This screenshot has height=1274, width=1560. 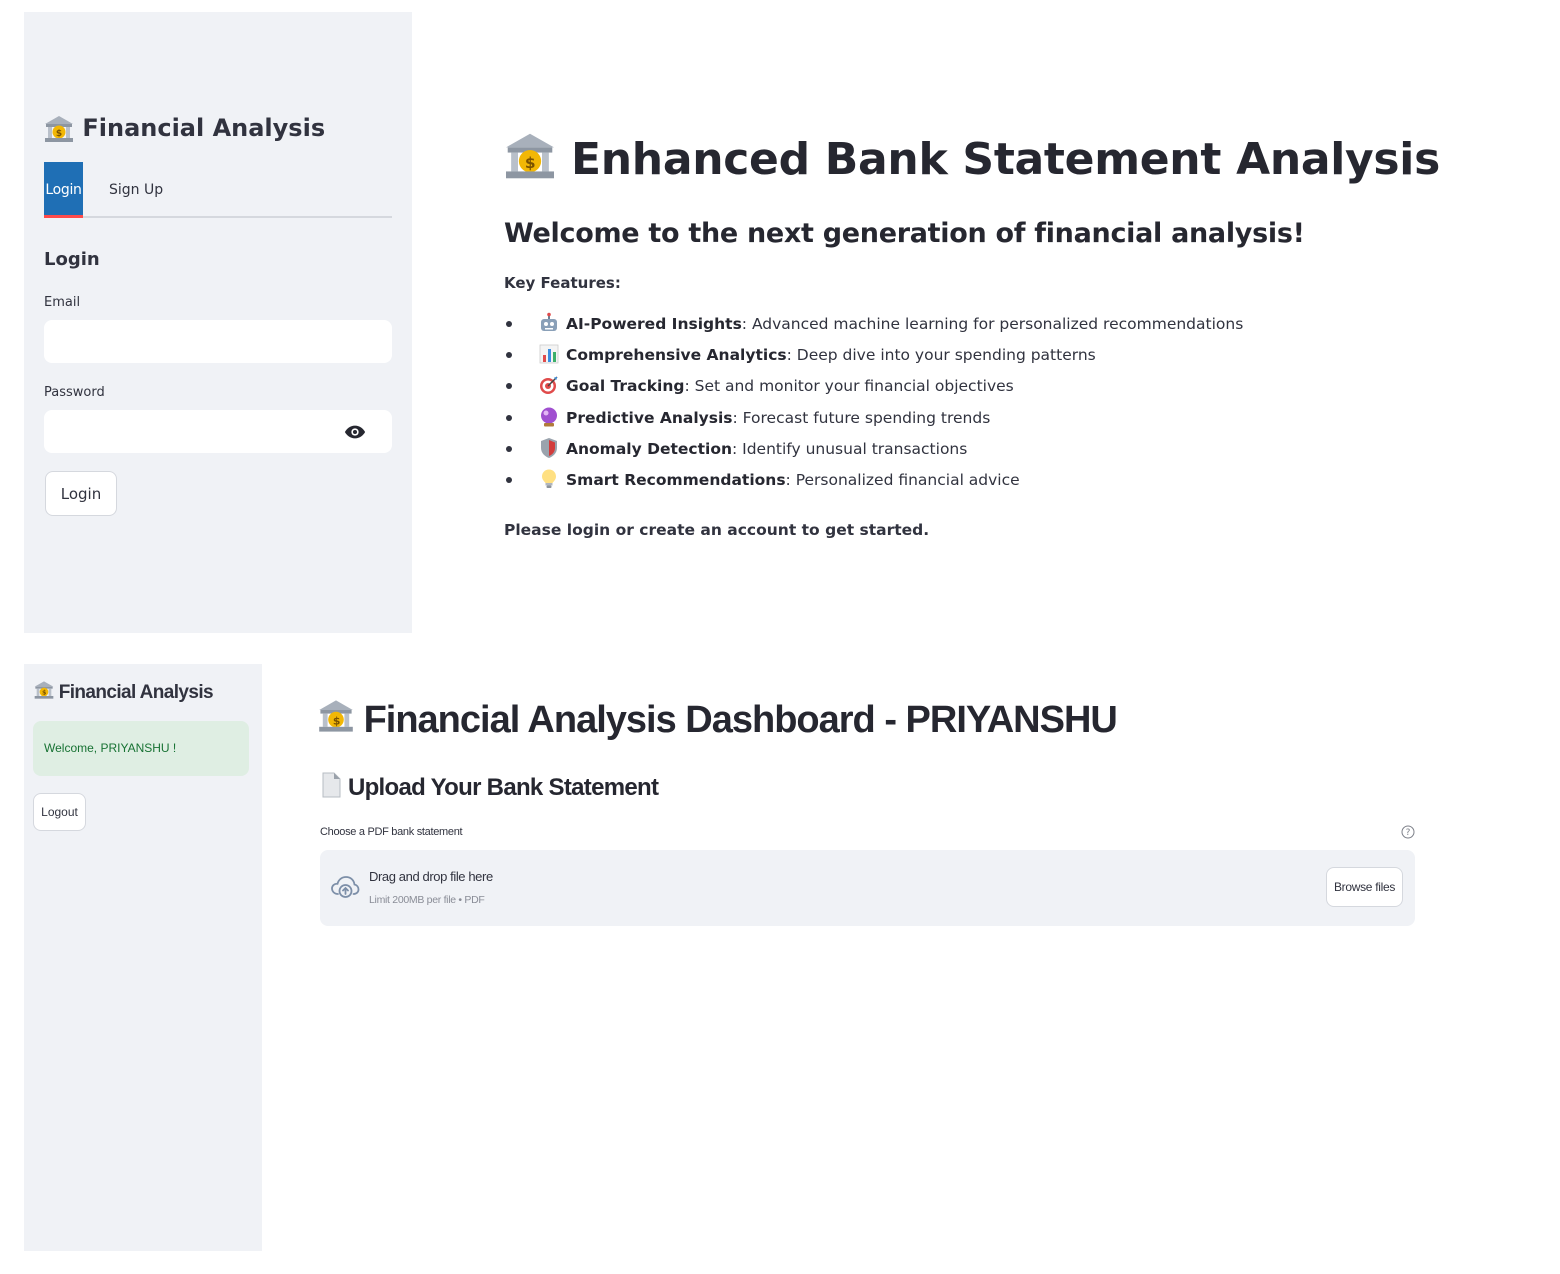 What do you see at coordinates (503, 787) in the screenshot?
I see `upload-heading-text: Upload Your Bank Statement` at bounding box center [503, 787].